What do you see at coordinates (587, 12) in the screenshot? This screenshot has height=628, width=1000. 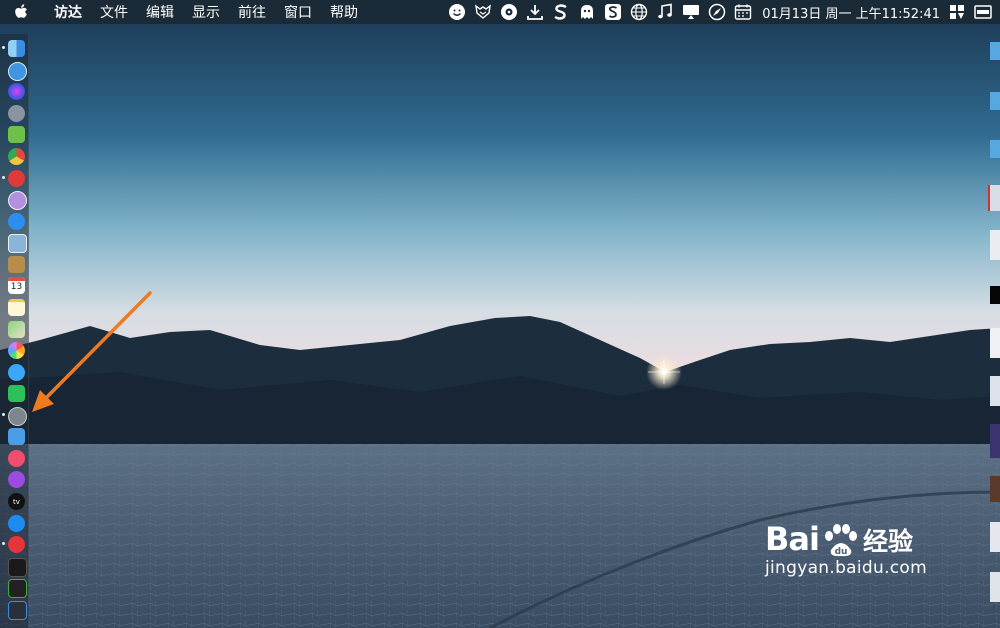 I see `ghost-icon` at bounding box center [587, 12].